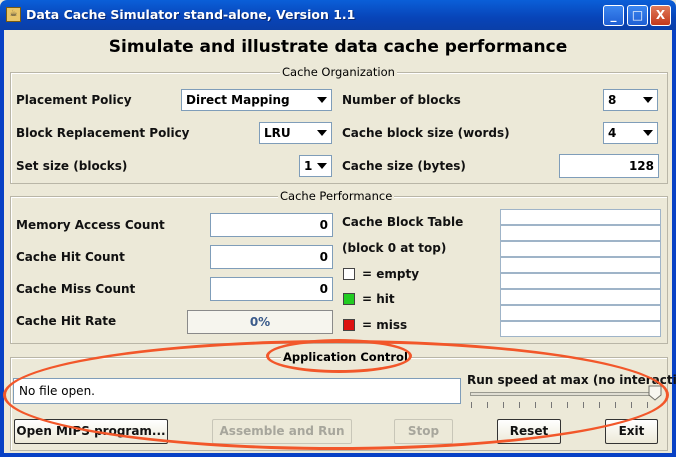 Image resolution: width=676 pixels, height=457 pixels. What do you see at coordinates (404, 166) in the screenshot?
I see `cache-size-label: Cache size (bytes)` at bounding box center [404, 166].